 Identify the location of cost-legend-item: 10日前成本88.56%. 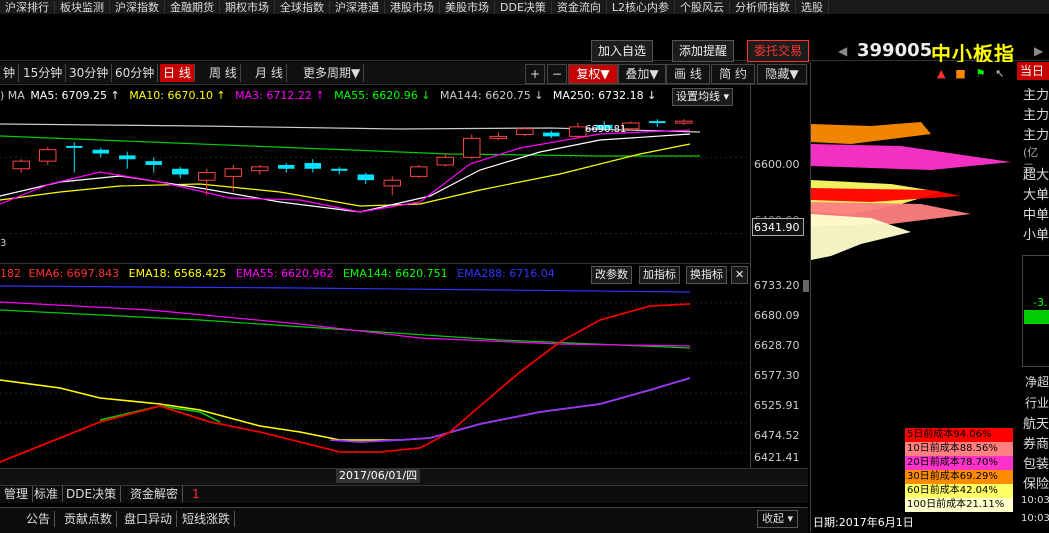
(959, 449).